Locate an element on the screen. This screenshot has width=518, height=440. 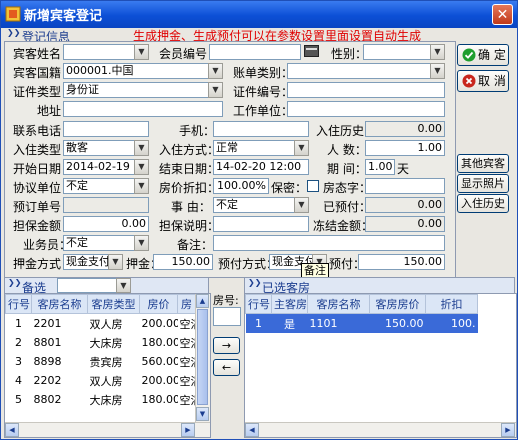
room-no-label: 房号: is located at coordinates (226, 300).